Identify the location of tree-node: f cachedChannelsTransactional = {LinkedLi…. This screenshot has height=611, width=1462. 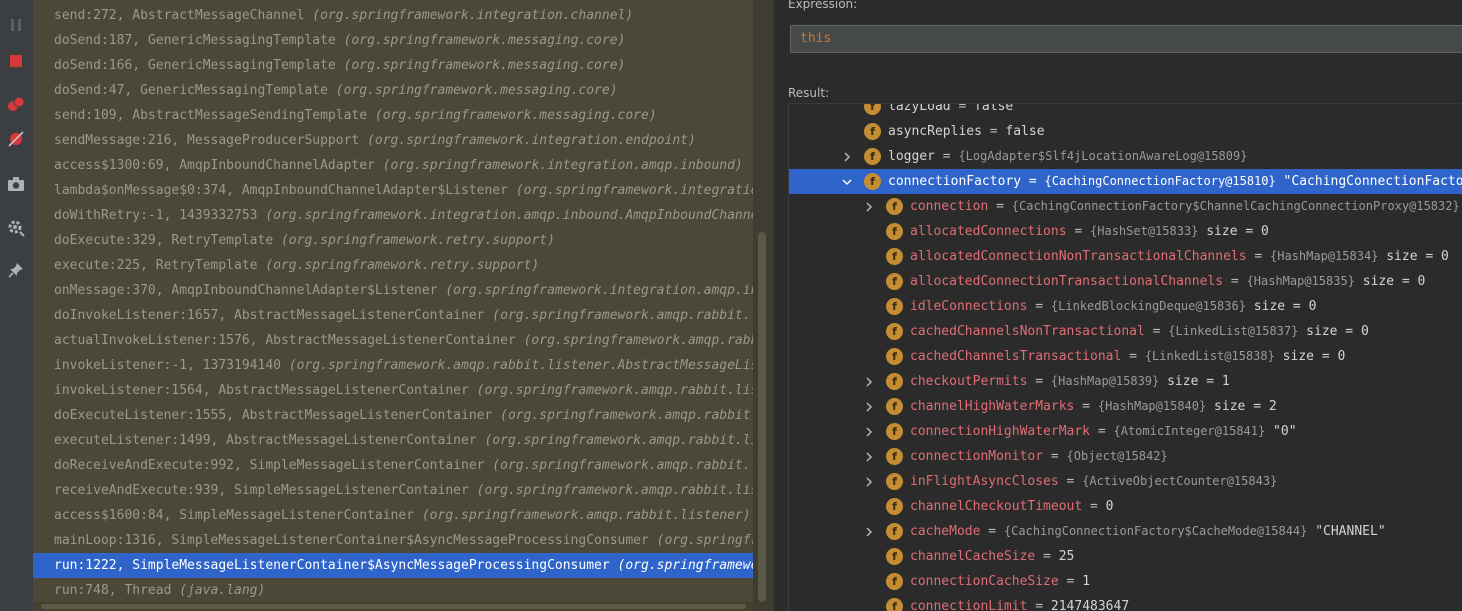
(1125, 356).